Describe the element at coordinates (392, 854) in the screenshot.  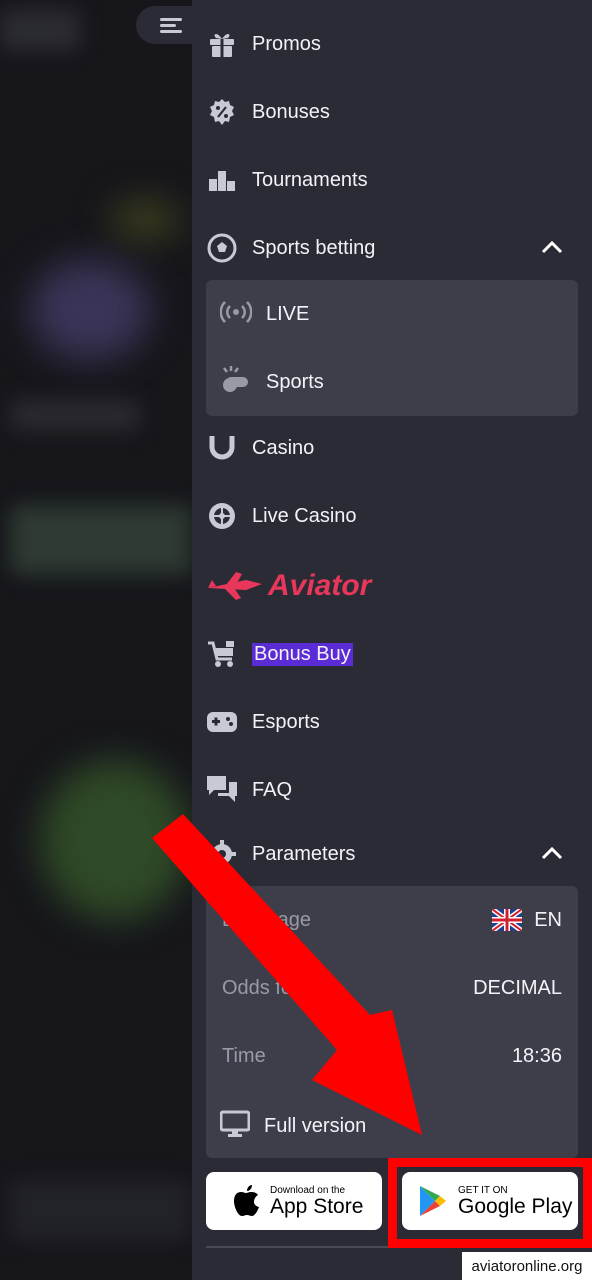
I see `menu-item-parameters: Parameters` at that location.